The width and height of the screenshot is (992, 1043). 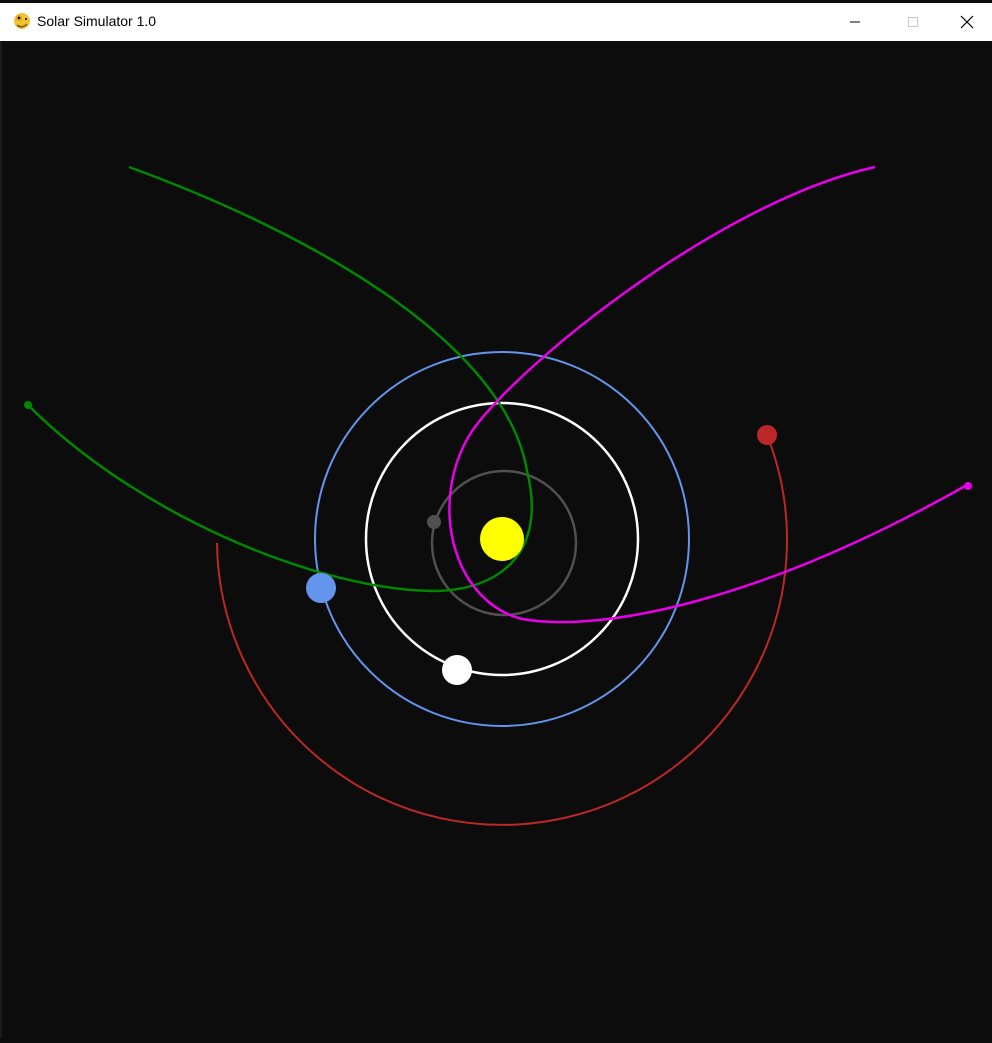 What do you see at coordinates (97, 21) in the screenshot?
I see `window-title: Solar Simulator 1.0` at bounding box center [97, 21].